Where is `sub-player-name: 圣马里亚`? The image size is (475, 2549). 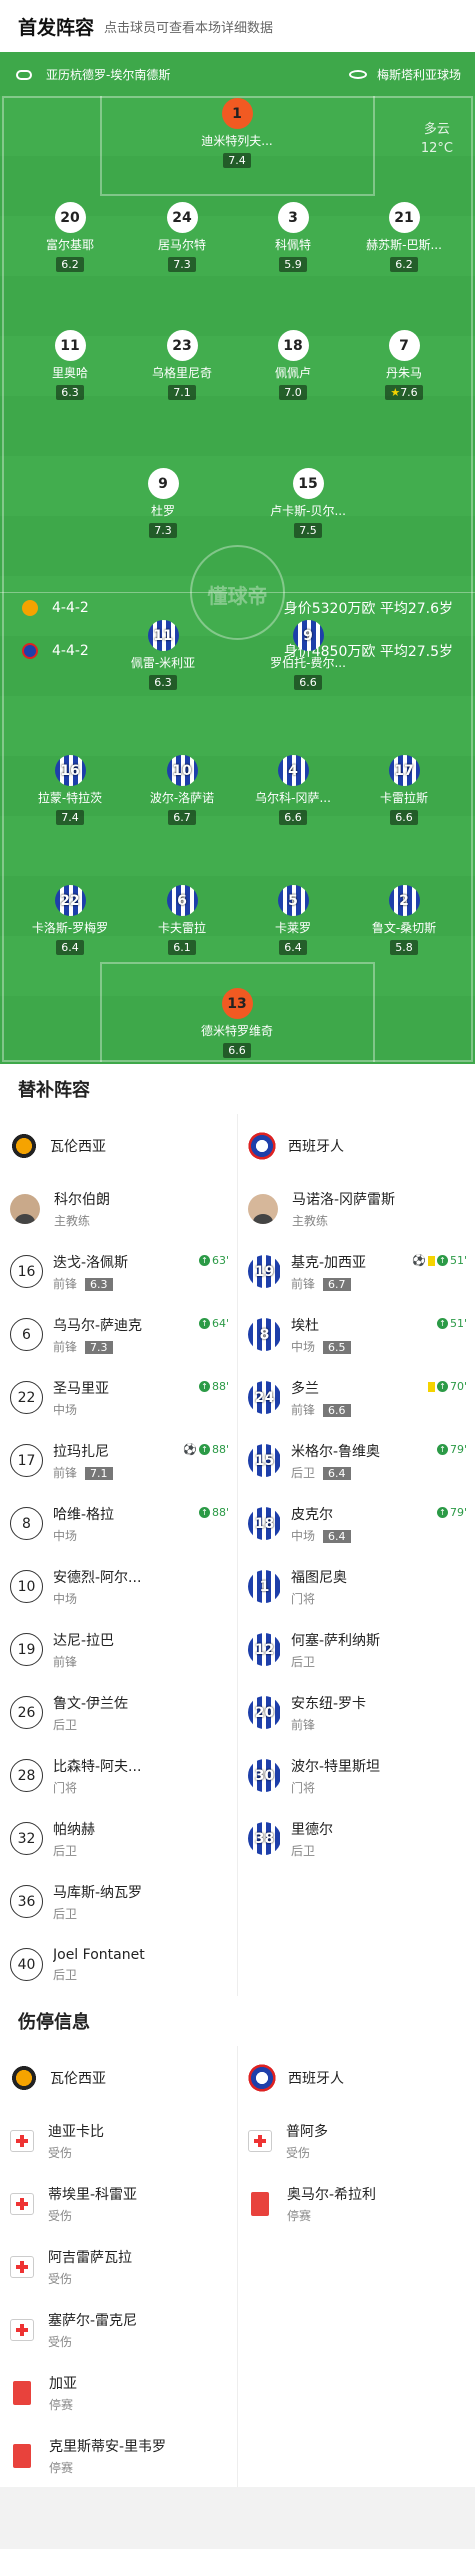 sub-player-name: 圣马里亚 is located at coordinates (81, 1388).